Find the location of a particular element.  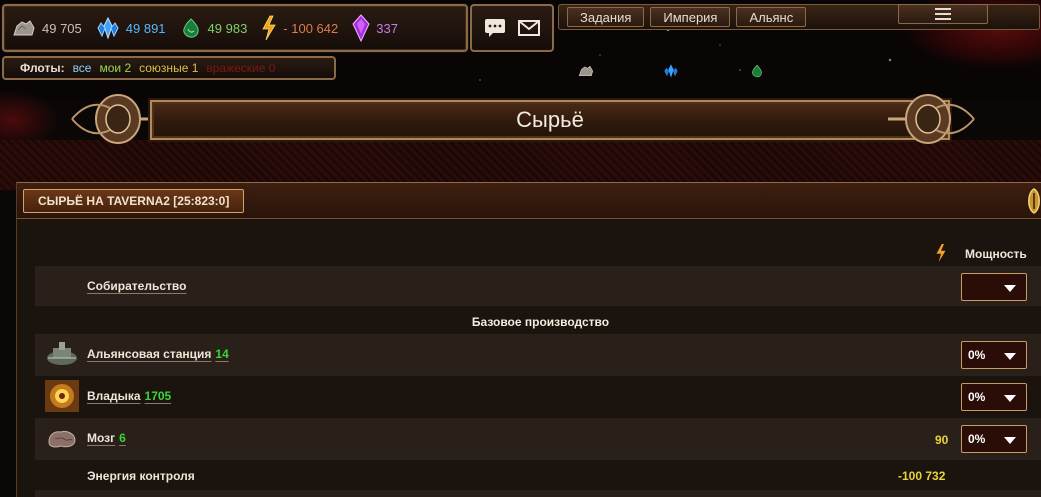

next-row-edge is located at coordinates (538, 493).